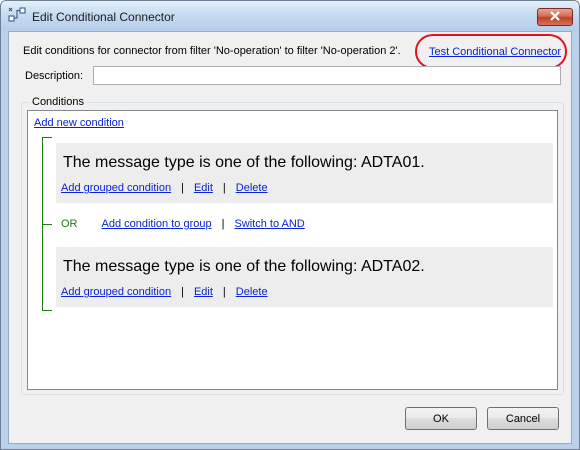 The width and height of the screenshot is (580, 450). I want to click on window-title: Edit Conditional Connector, so click(103, 17).